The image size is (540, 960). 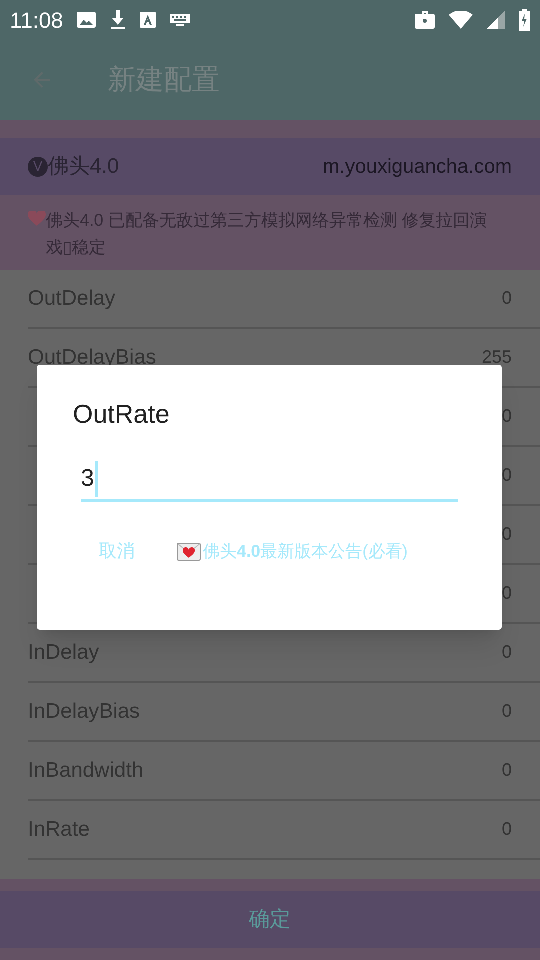 What do you see at coordinates (524, 20) in the screenshot?
I see `battery-icon` at bounding box center [524, 20].